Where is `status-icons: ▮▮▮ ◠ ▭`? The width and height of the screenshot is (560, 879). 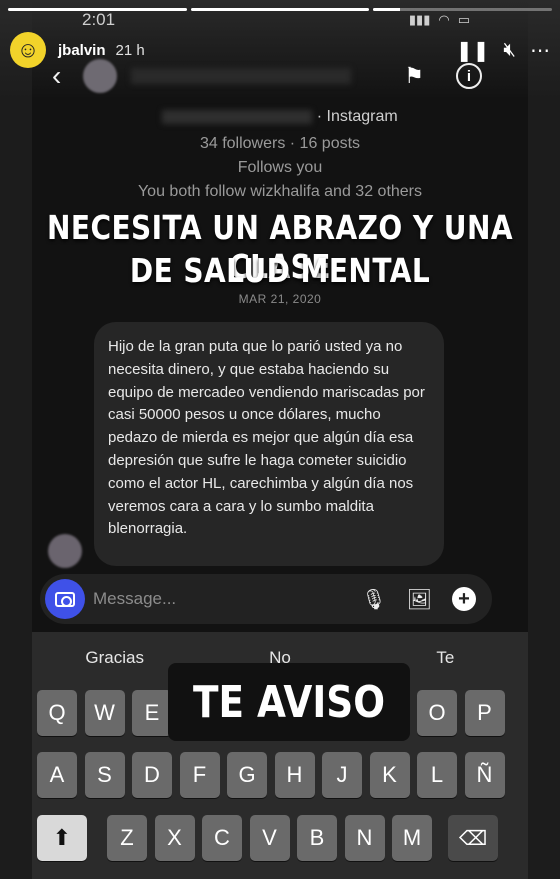 status-icons: ▮▮▮ ◠ ▭ is located at coordinates (439, 20).